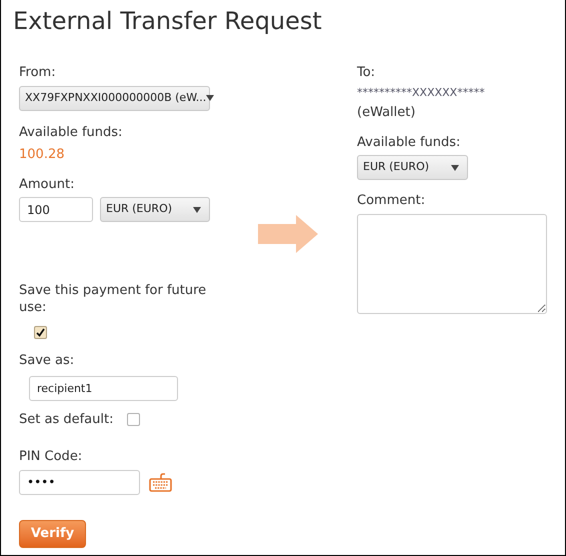 The height and width of the screenshot is (556, 566). Describe the element at coordinates (42, 155) in the screenshot. I see `funds-amount: 100.28` at that location.